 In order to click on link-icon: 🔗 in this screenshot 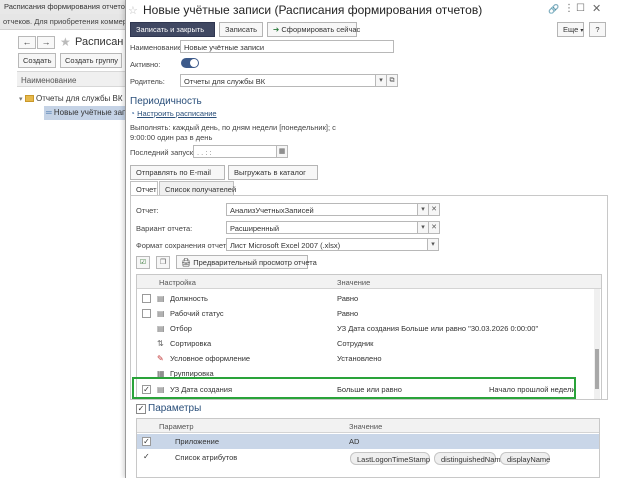, I will do `click(553, 9)`.